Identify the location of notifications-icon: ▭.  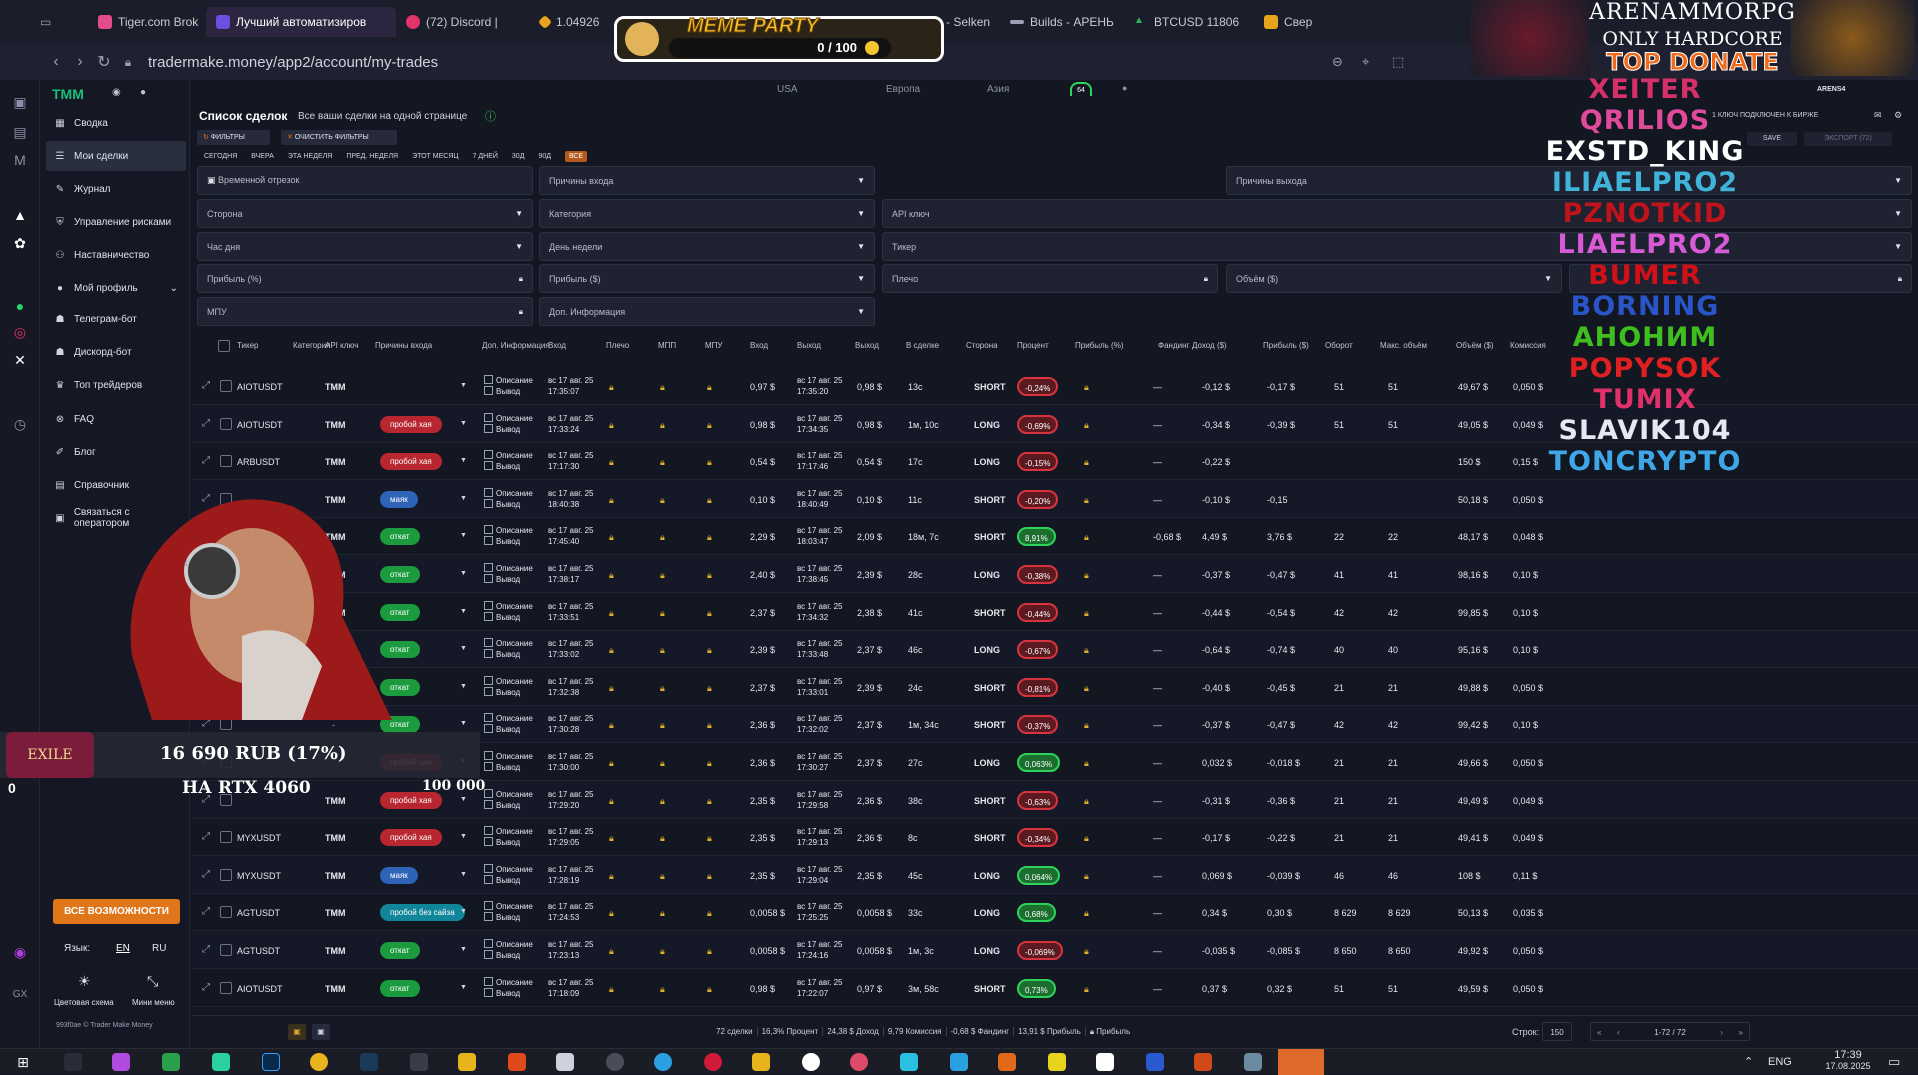
(1894, 1062).